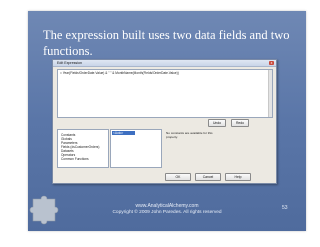 The height and width of the screenshot is (247, 320). Describe the element at coordinates (208, 177) in the screenshot. I see `cancel-button: Cancel` at that location.